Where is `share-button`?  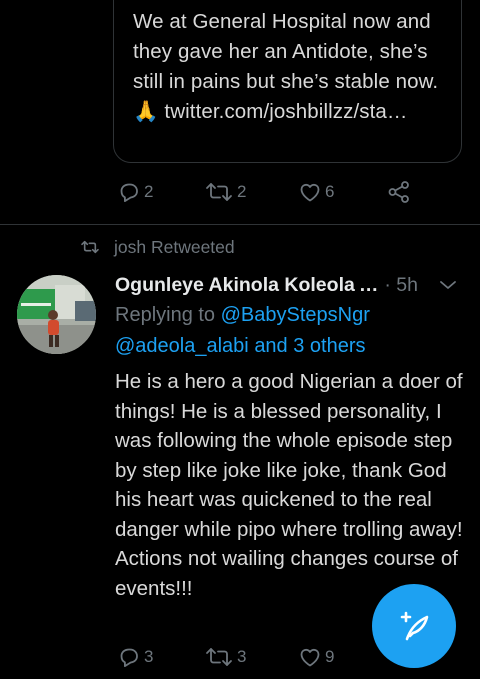 share-button is located at coordinates (399, 192).